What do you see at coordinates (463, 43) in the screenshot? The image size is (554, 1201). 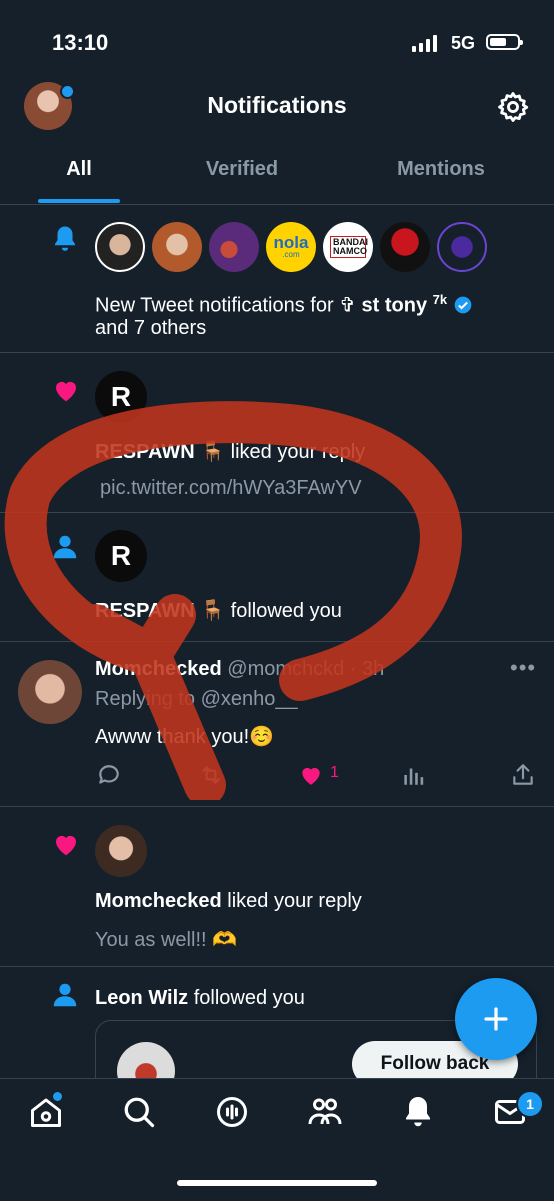 I see `network-label: 5G` at bounding box center [463, 43].